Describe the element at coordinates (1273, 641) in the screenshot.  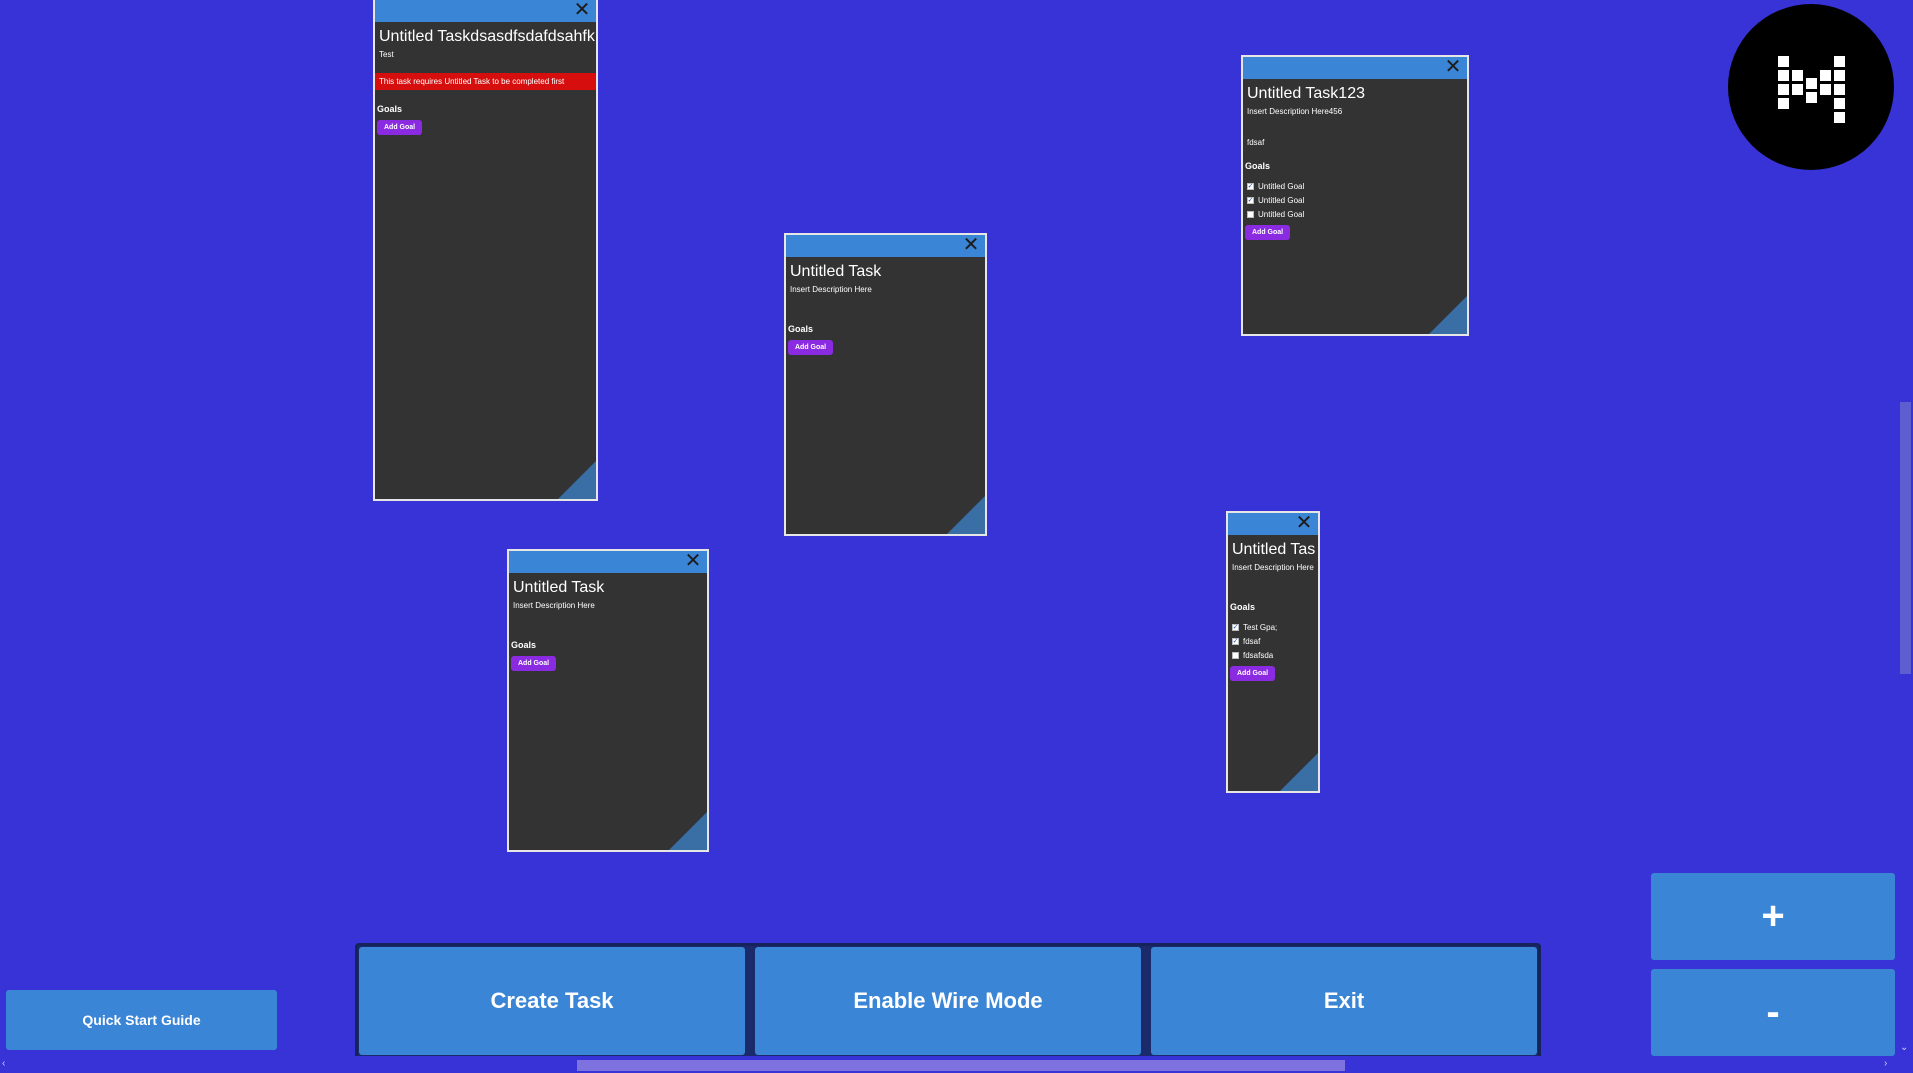
I see `goal-item: ✓ fdsaf` at that location.